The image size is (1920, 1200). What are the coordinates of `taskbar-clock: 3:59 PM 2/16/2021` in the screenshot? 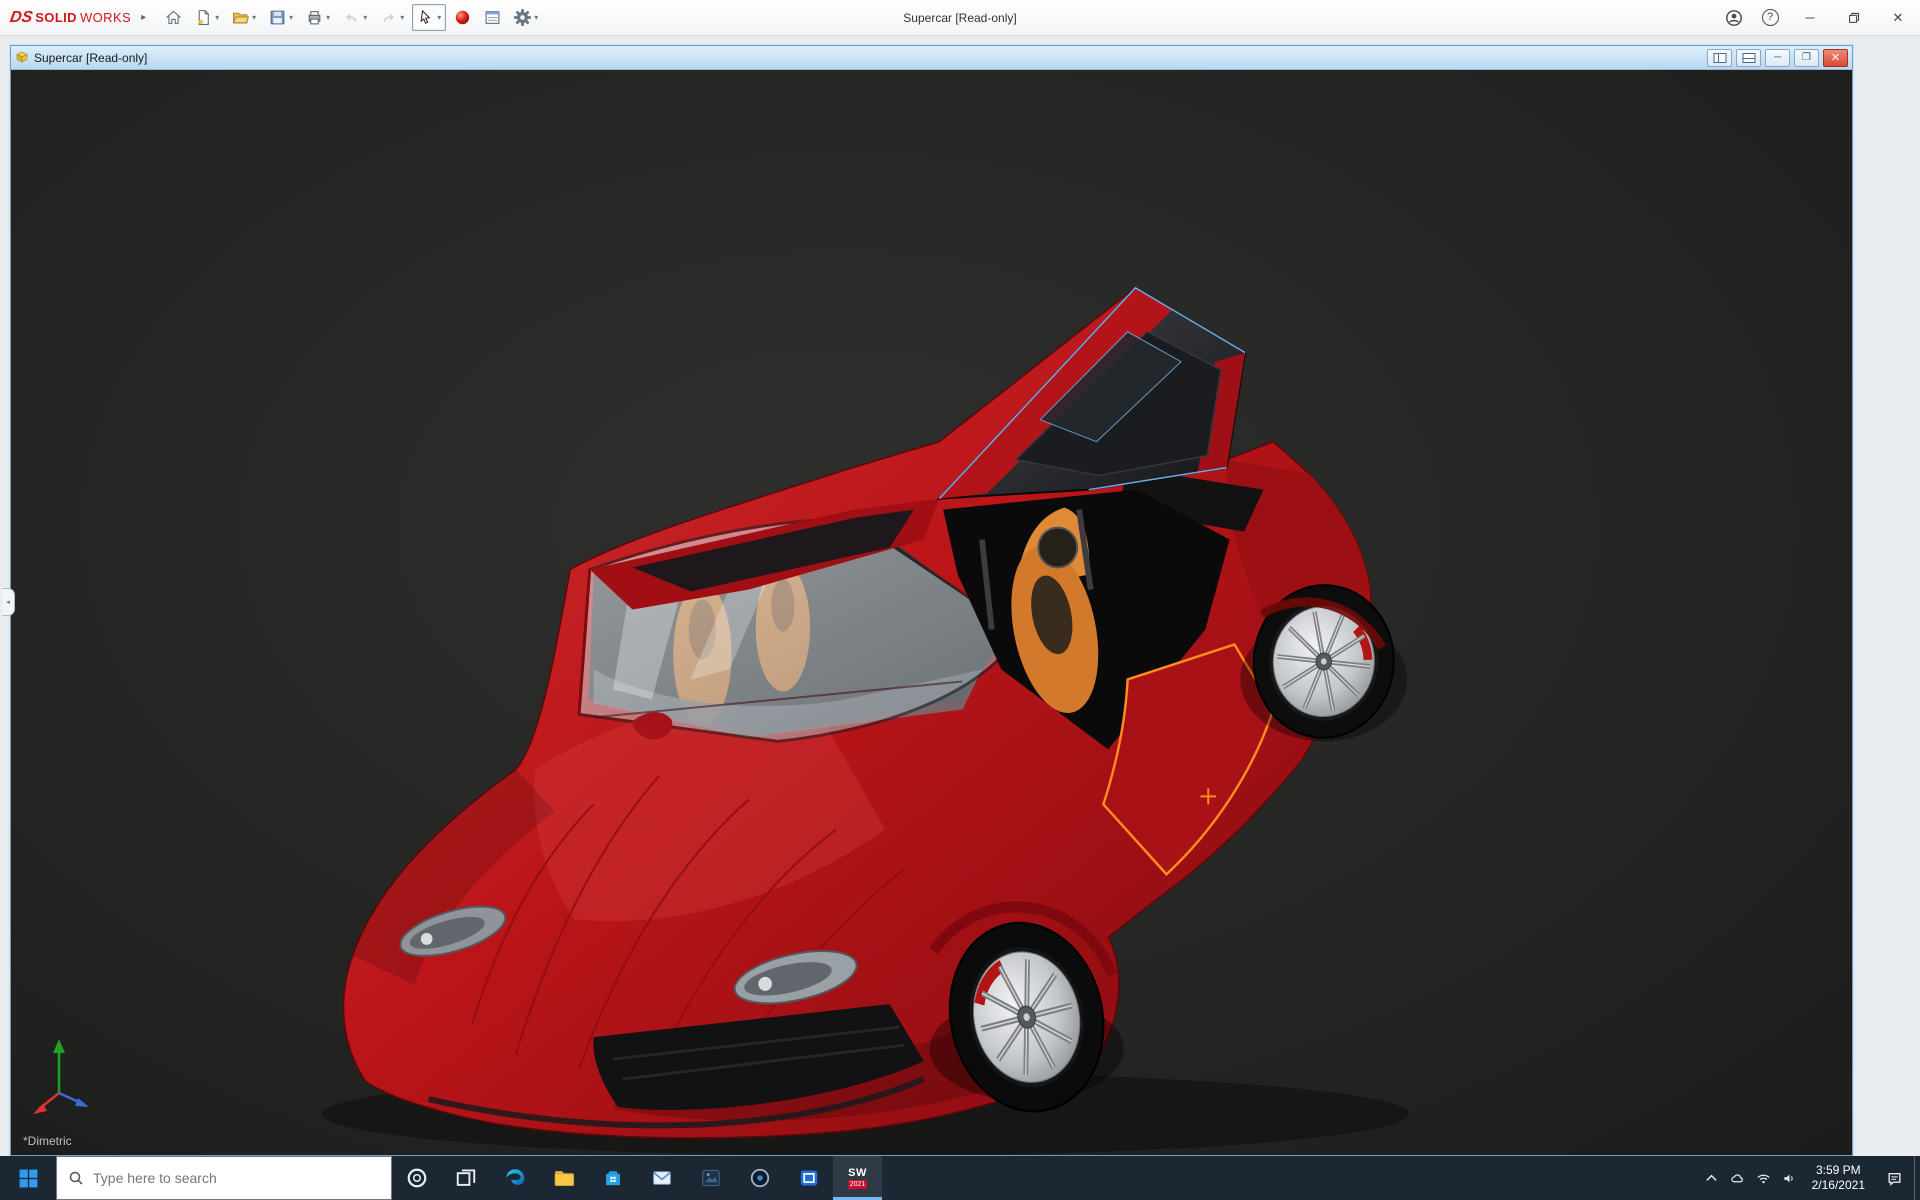 It's located at (1838, 1178).